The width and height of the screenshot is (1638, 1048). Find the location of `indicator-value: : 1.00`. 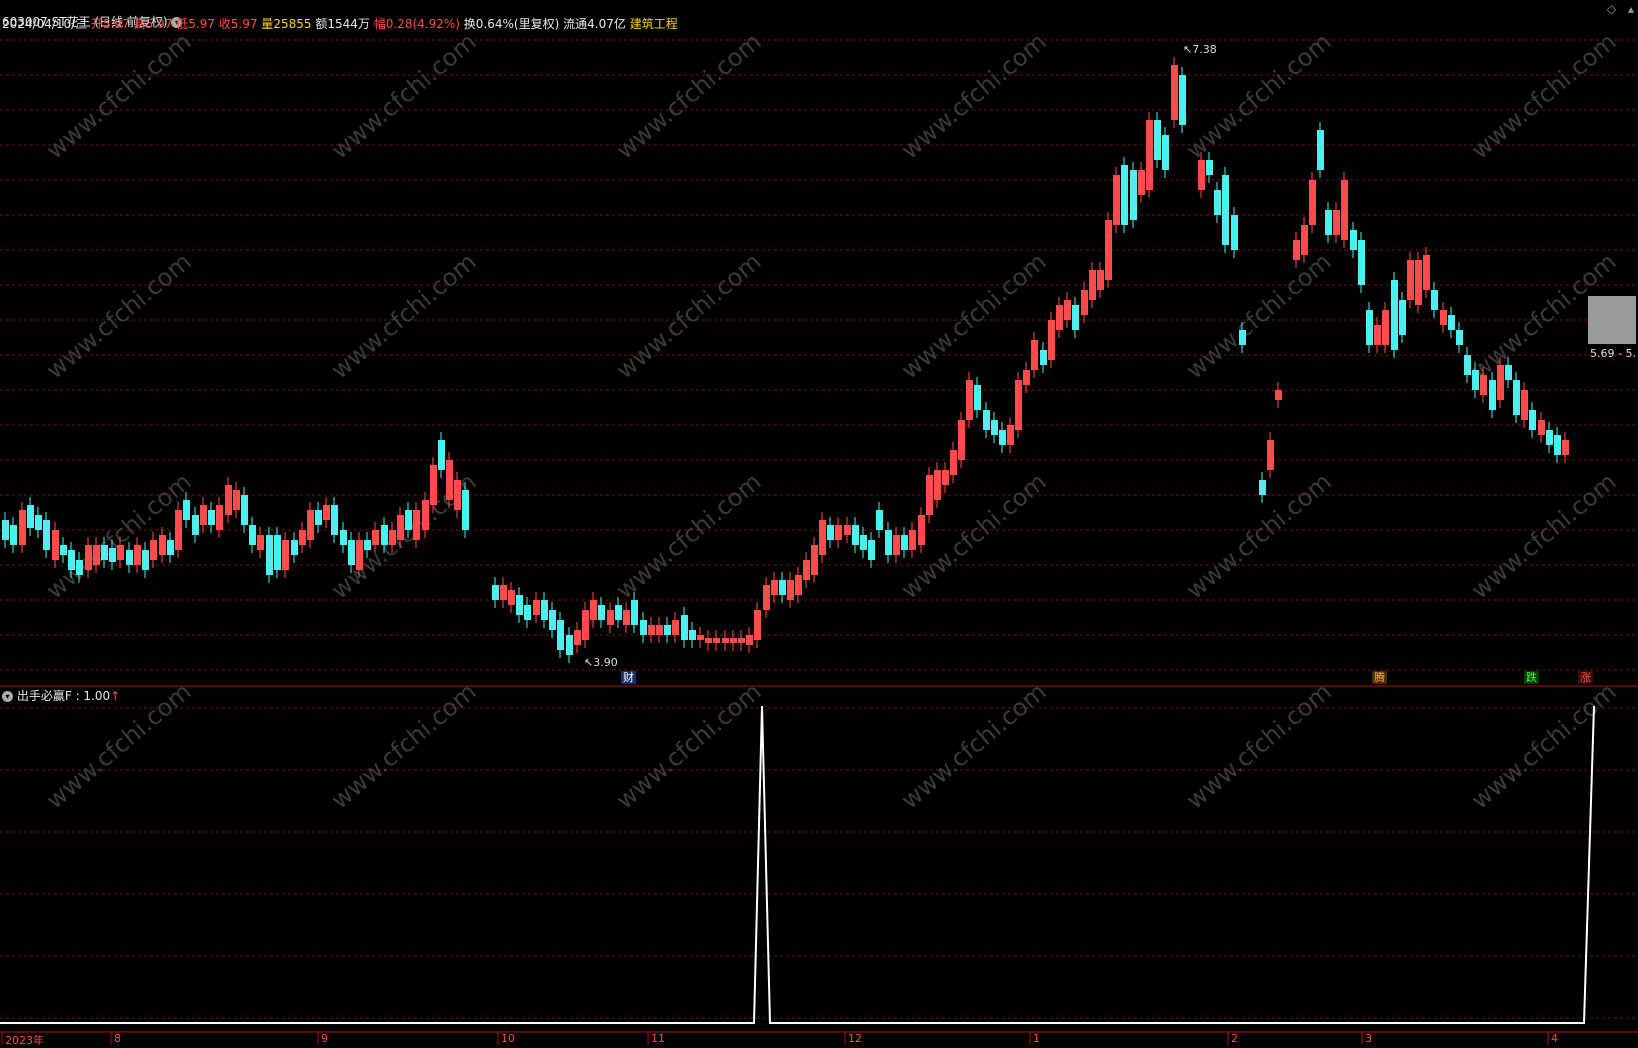

indicator-value: : 1.00 is located at coordinates (93, 696).